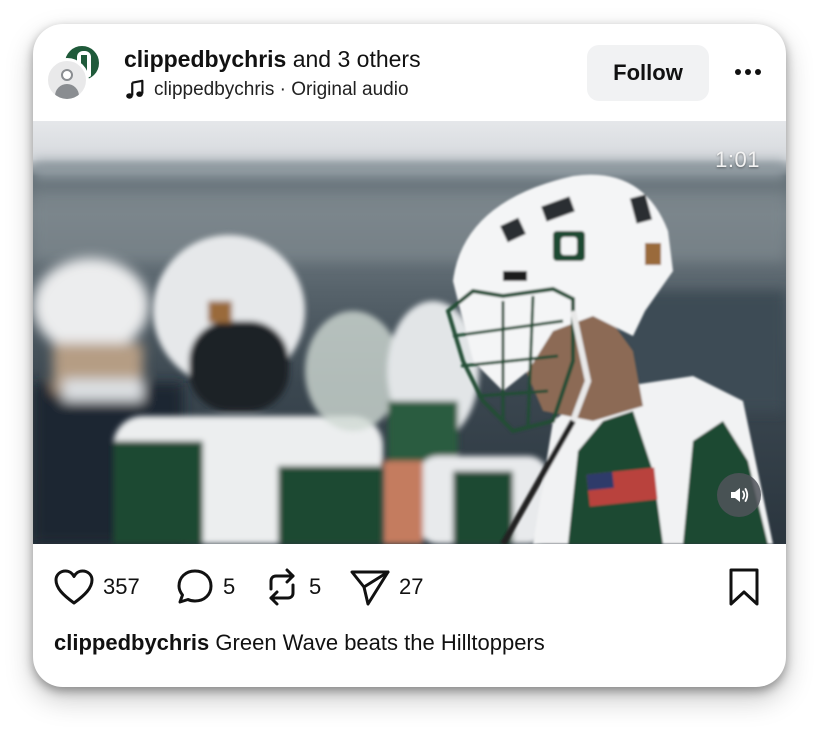 This screenshot has height=729, width=819. I want to click on share-action: 27, so click(386, 587).